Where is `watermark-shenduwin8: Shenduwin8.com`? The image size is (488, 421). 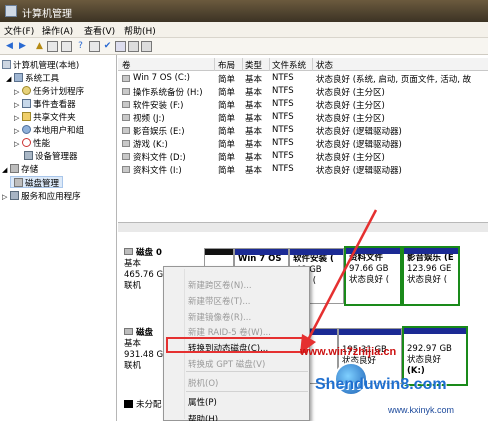
watermark-shenduwin8: Shenduwin8.com is located at coordinates (381, 384).